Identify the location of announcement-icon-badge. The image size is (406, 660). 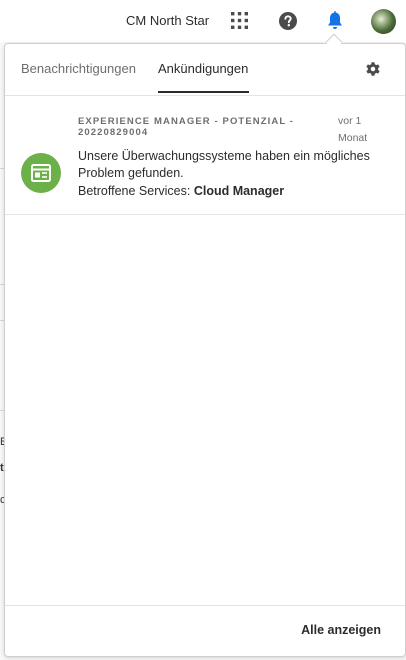
(41, 173).